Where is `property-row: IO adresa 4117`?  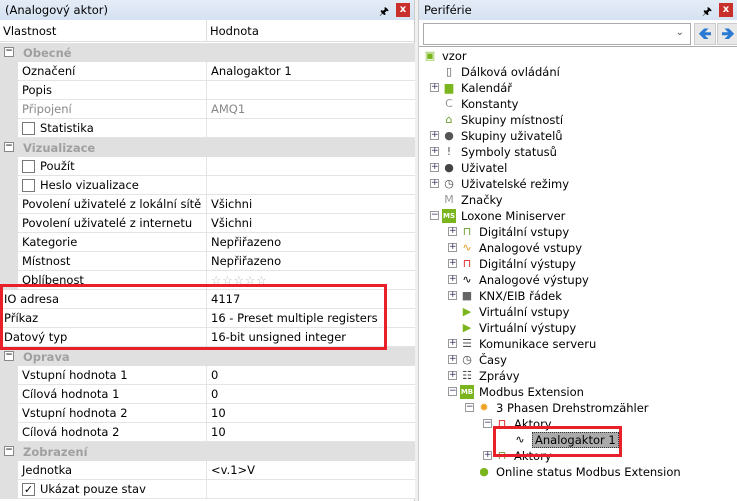 property-row: IO adresa 4117 is located at coordinates (207, 299).